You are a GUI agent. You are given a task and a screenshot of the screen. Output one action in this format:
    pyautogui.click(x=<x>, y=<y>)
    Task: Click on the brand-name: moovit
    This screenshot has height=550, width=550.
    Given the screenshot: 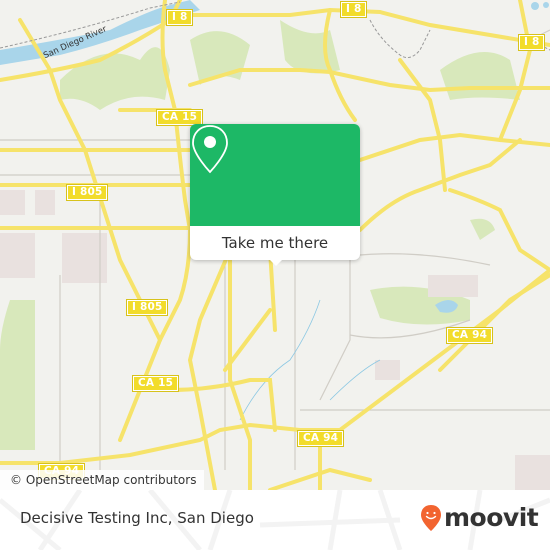 What is the action you would take?
    pyautogui.click(x=491, y=517)
    